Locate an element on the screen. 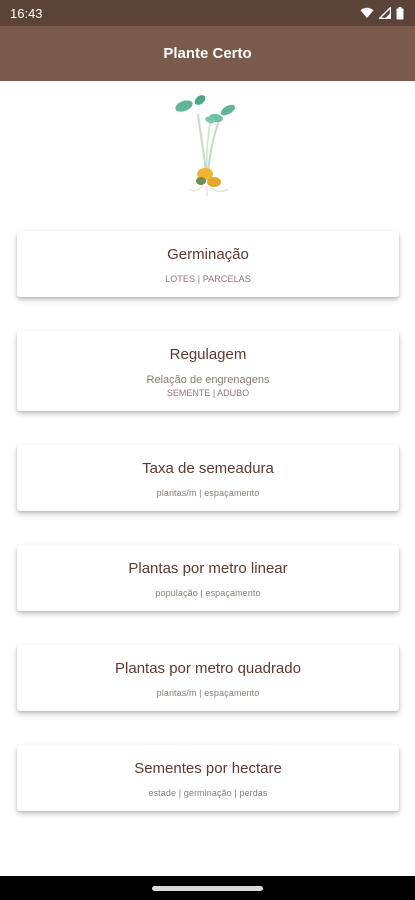  home-gesture-handle is located at coordinates (207, 888).